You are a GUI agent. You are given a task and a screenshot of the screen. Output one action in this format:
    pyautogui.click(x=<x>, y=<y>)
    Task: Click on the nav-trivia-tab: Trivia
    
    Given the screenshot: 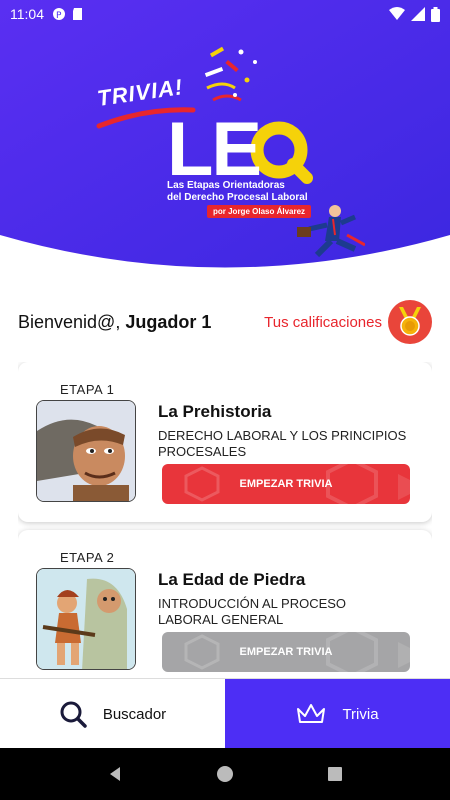 What is the action you would take?
    pyautogui.click(x=337, y=714)
    